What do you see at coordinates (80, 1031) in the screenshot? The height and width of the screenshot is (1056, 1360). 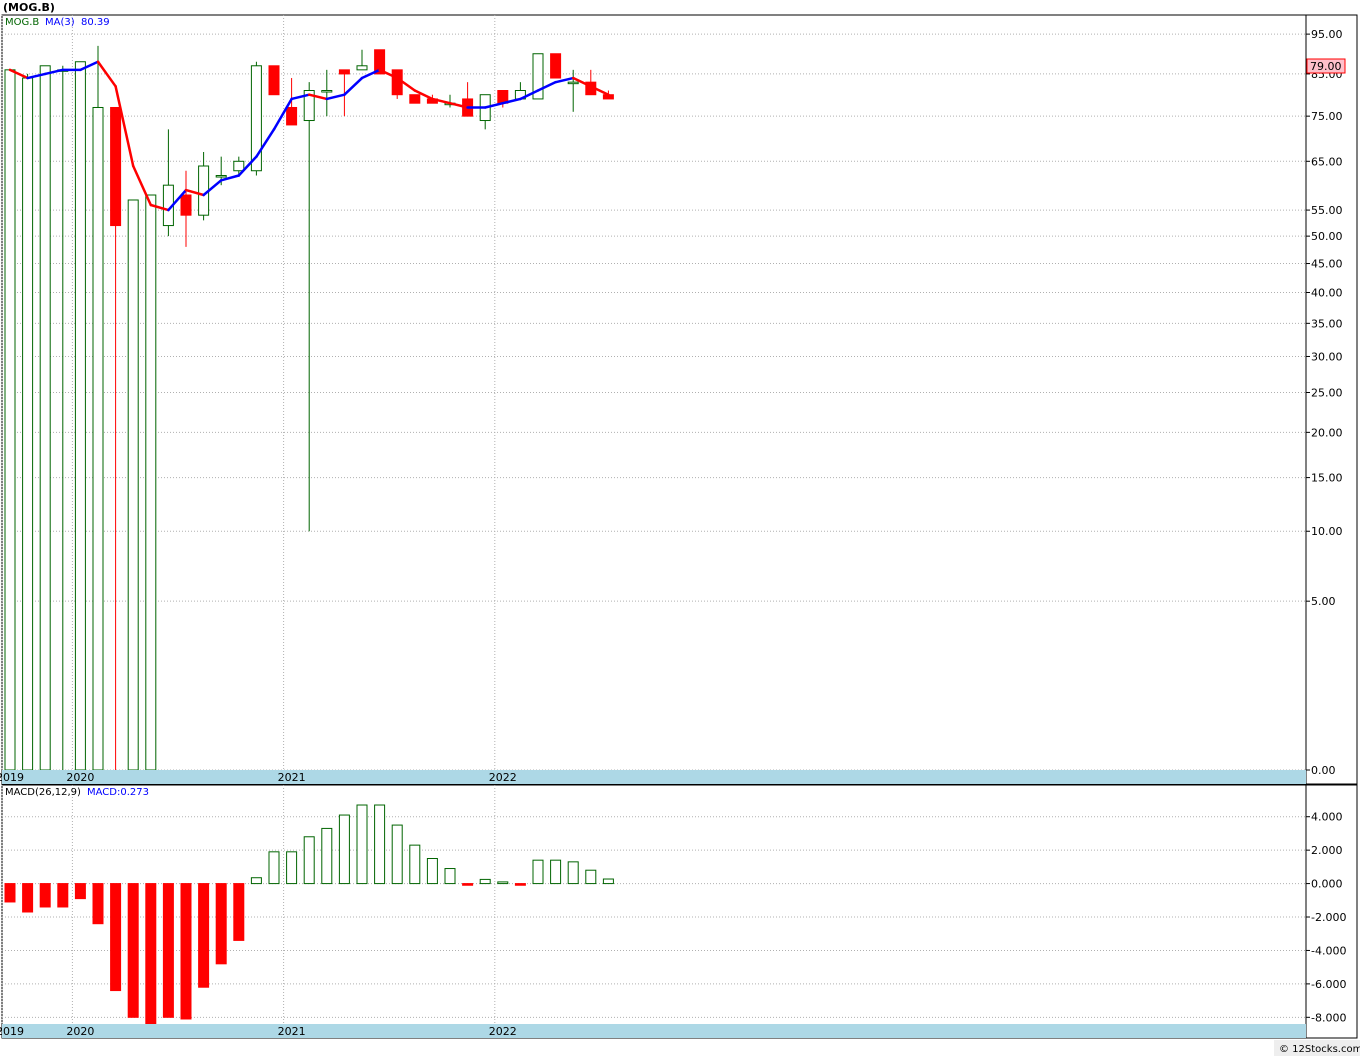 I see `macd-x-tick-label: 2020` at bounding box center [80, 1031].